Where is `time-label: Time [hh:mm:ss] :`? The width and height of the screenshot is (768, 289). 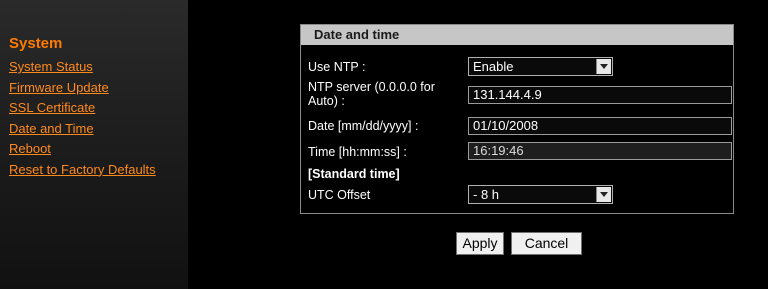
time-label: Time [hh:mm:ss] : is located at coordinates (357, 152).